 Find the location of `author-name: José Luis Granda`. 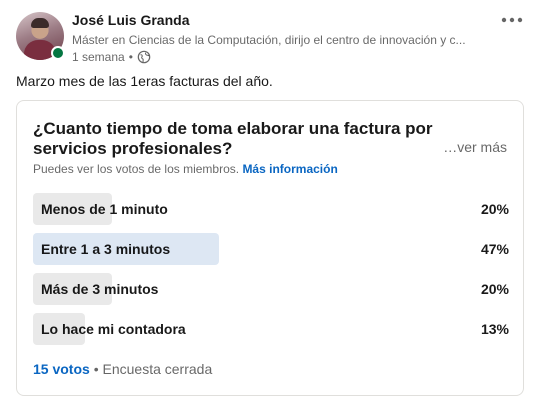

author-name: José Luis Granda is located at coordinates (130, 20).